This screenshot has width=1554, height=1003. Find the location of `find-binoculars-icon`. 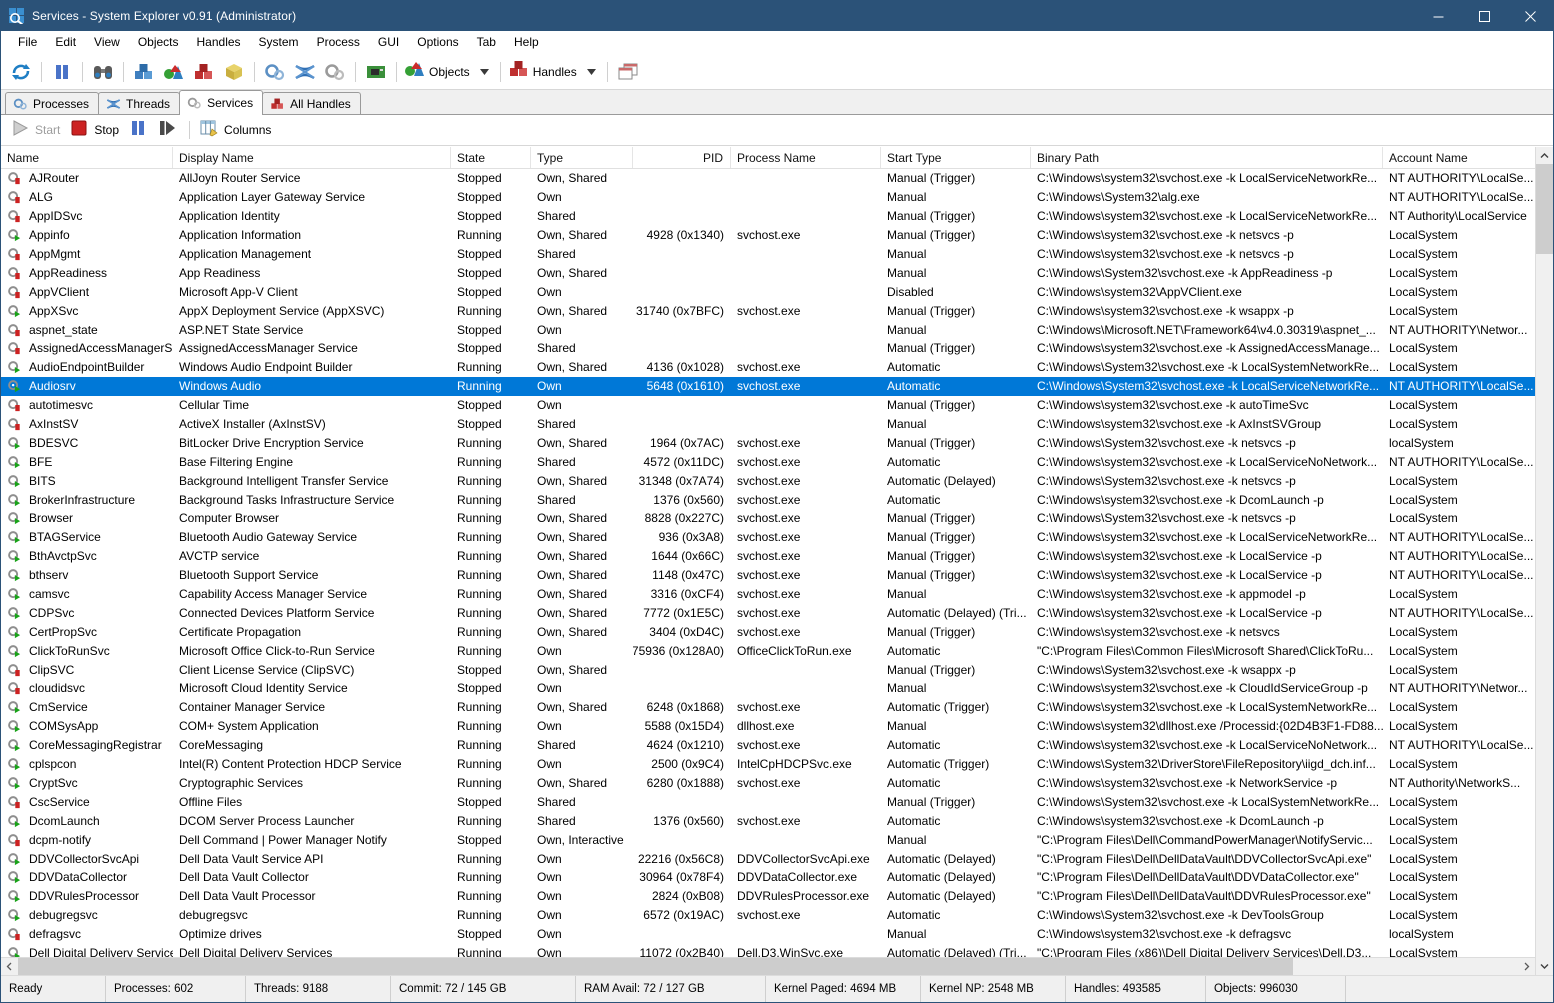

find-binoculars-icon is located at coordinates (103, 72).